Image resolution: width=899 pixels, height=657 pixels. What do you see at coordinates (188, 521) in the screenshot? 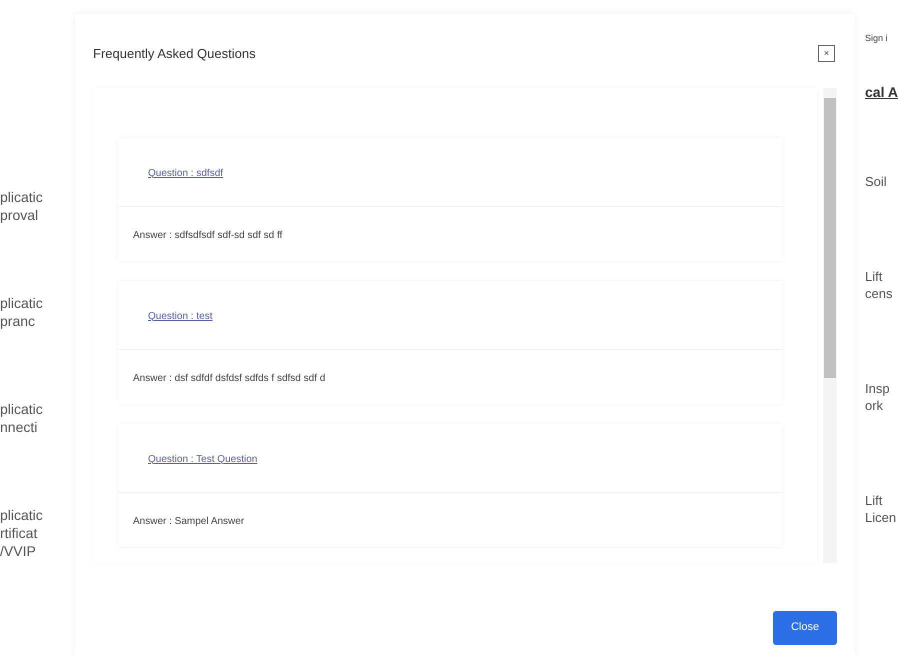
I see `answer-text: Answer : Sampel Answer` at bounding box center [188, 521].